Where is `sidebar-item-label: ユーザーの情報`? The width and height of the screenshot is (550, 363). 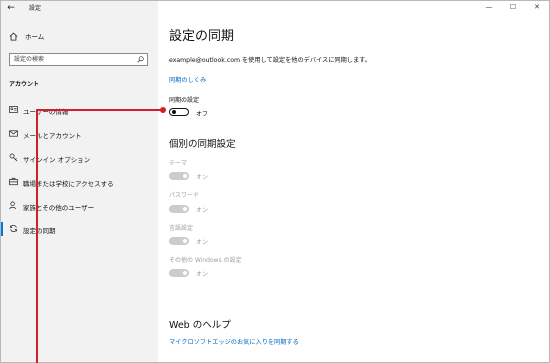 sidebar-item-label: ユーザーの情報 is located at coordinates (46, 112).